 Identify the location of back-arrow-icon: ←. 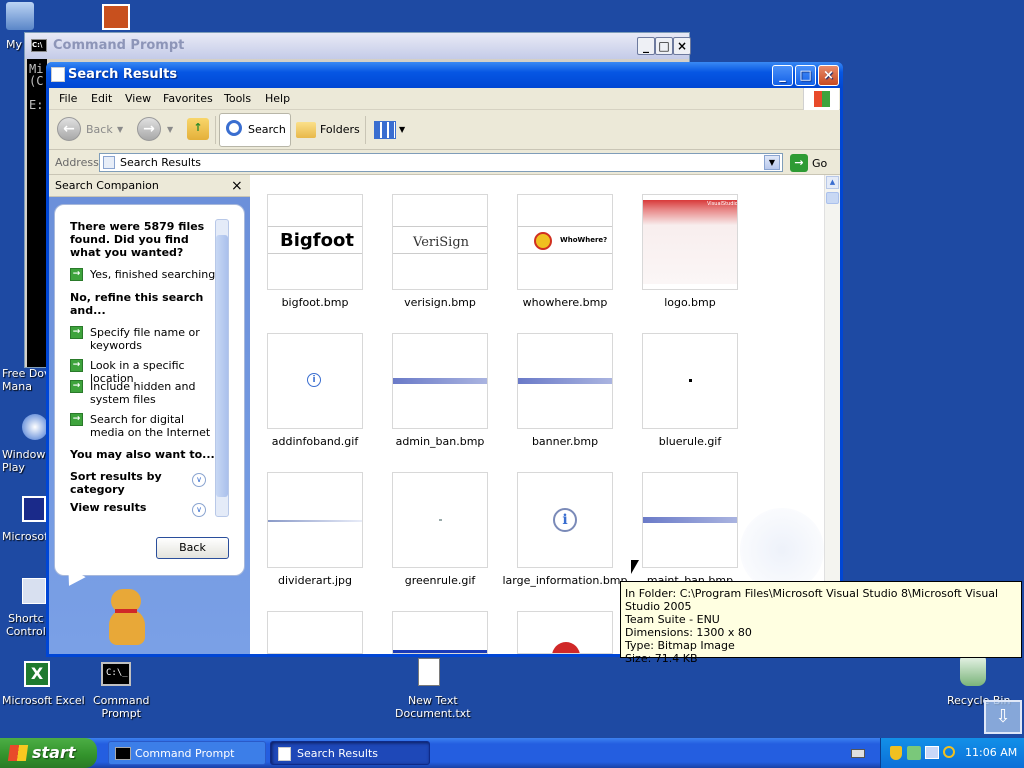
(69, 129).